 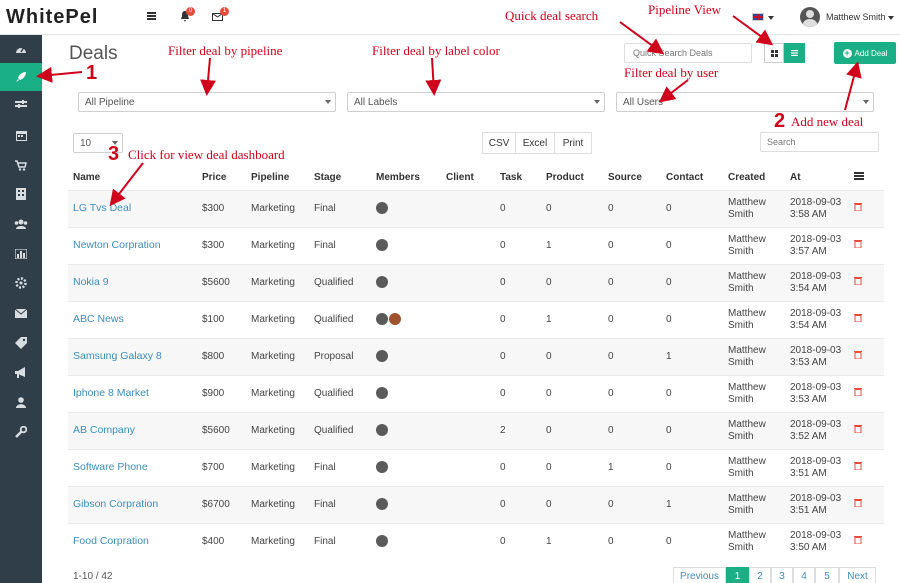 I want to click on bell-icon: 0, so click(x=187, y=14).